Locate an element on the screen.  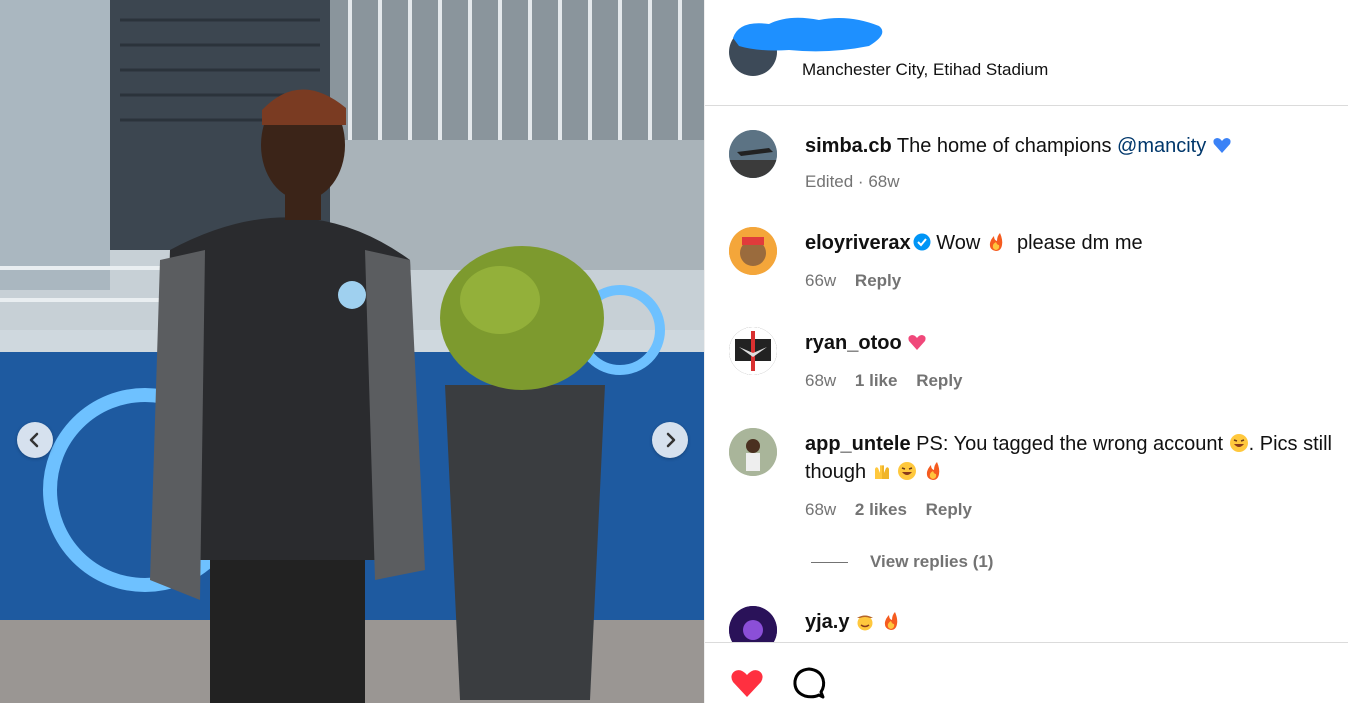
person-avatar-image is located at coordinates (753, 452).